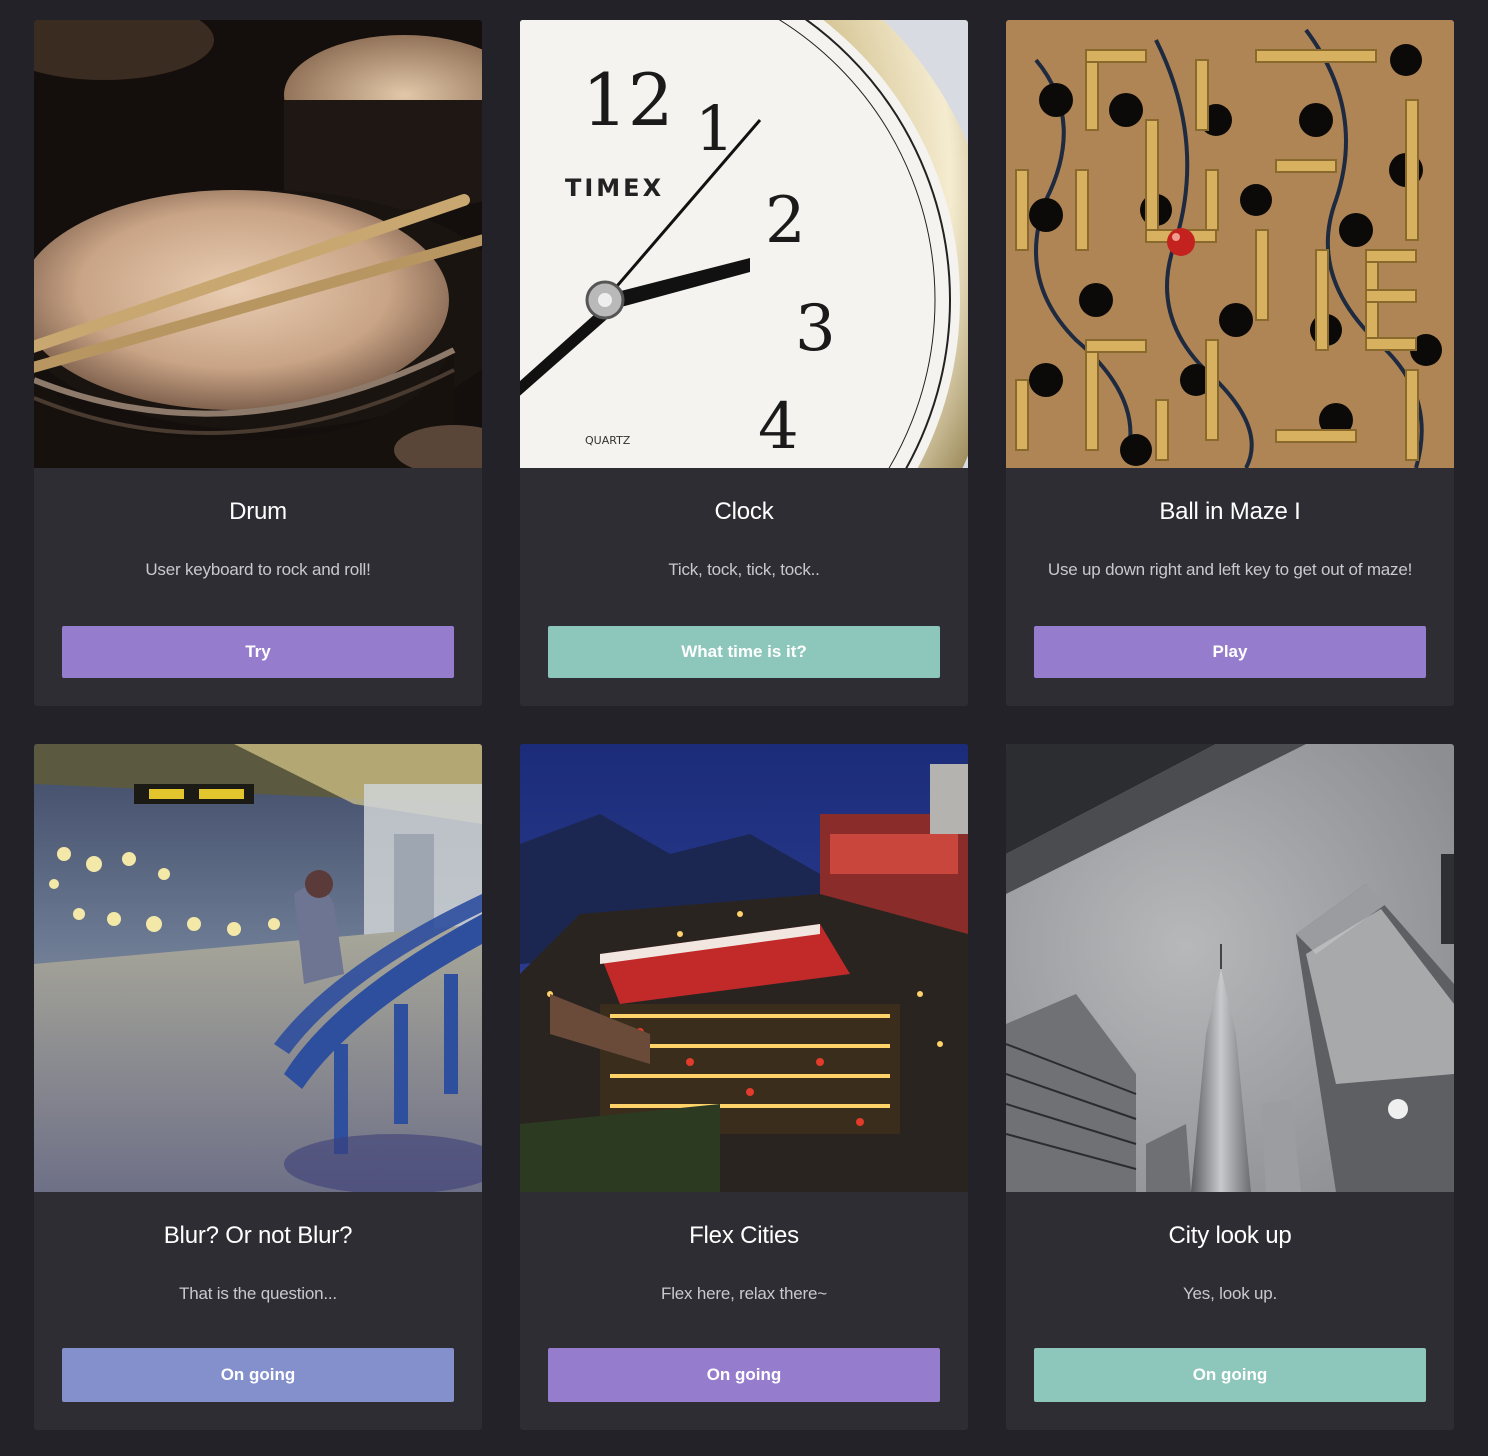 This screenshot has height=1456, width=1488. Describe the element at coordinates (1230, 968) in the screenshot. I see `skyscrapers-image` at that location.